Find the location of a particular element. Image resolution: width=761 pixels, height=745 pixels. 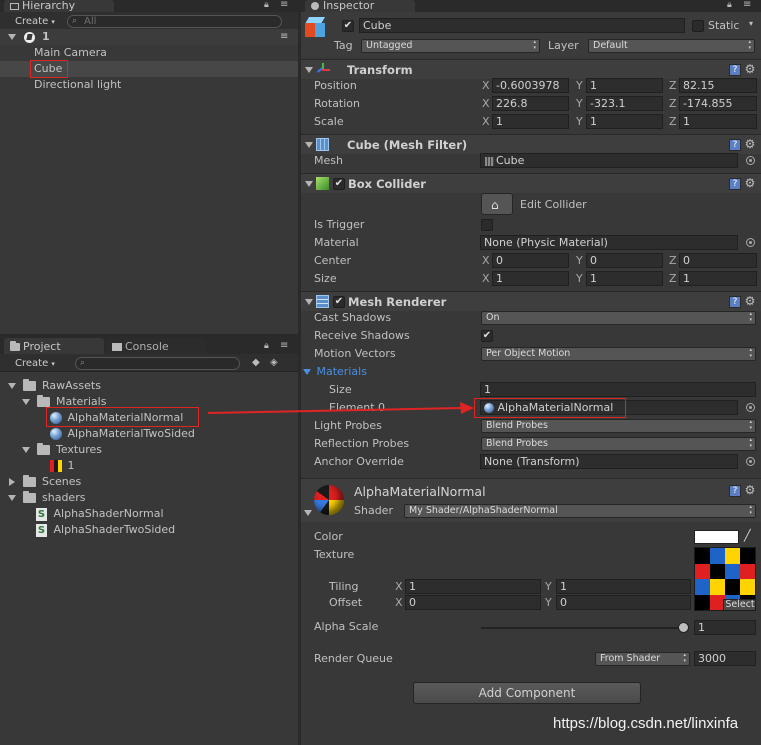

watermark: https://blog.csdn.net/linxinfa is located at coordinates (646, 723).